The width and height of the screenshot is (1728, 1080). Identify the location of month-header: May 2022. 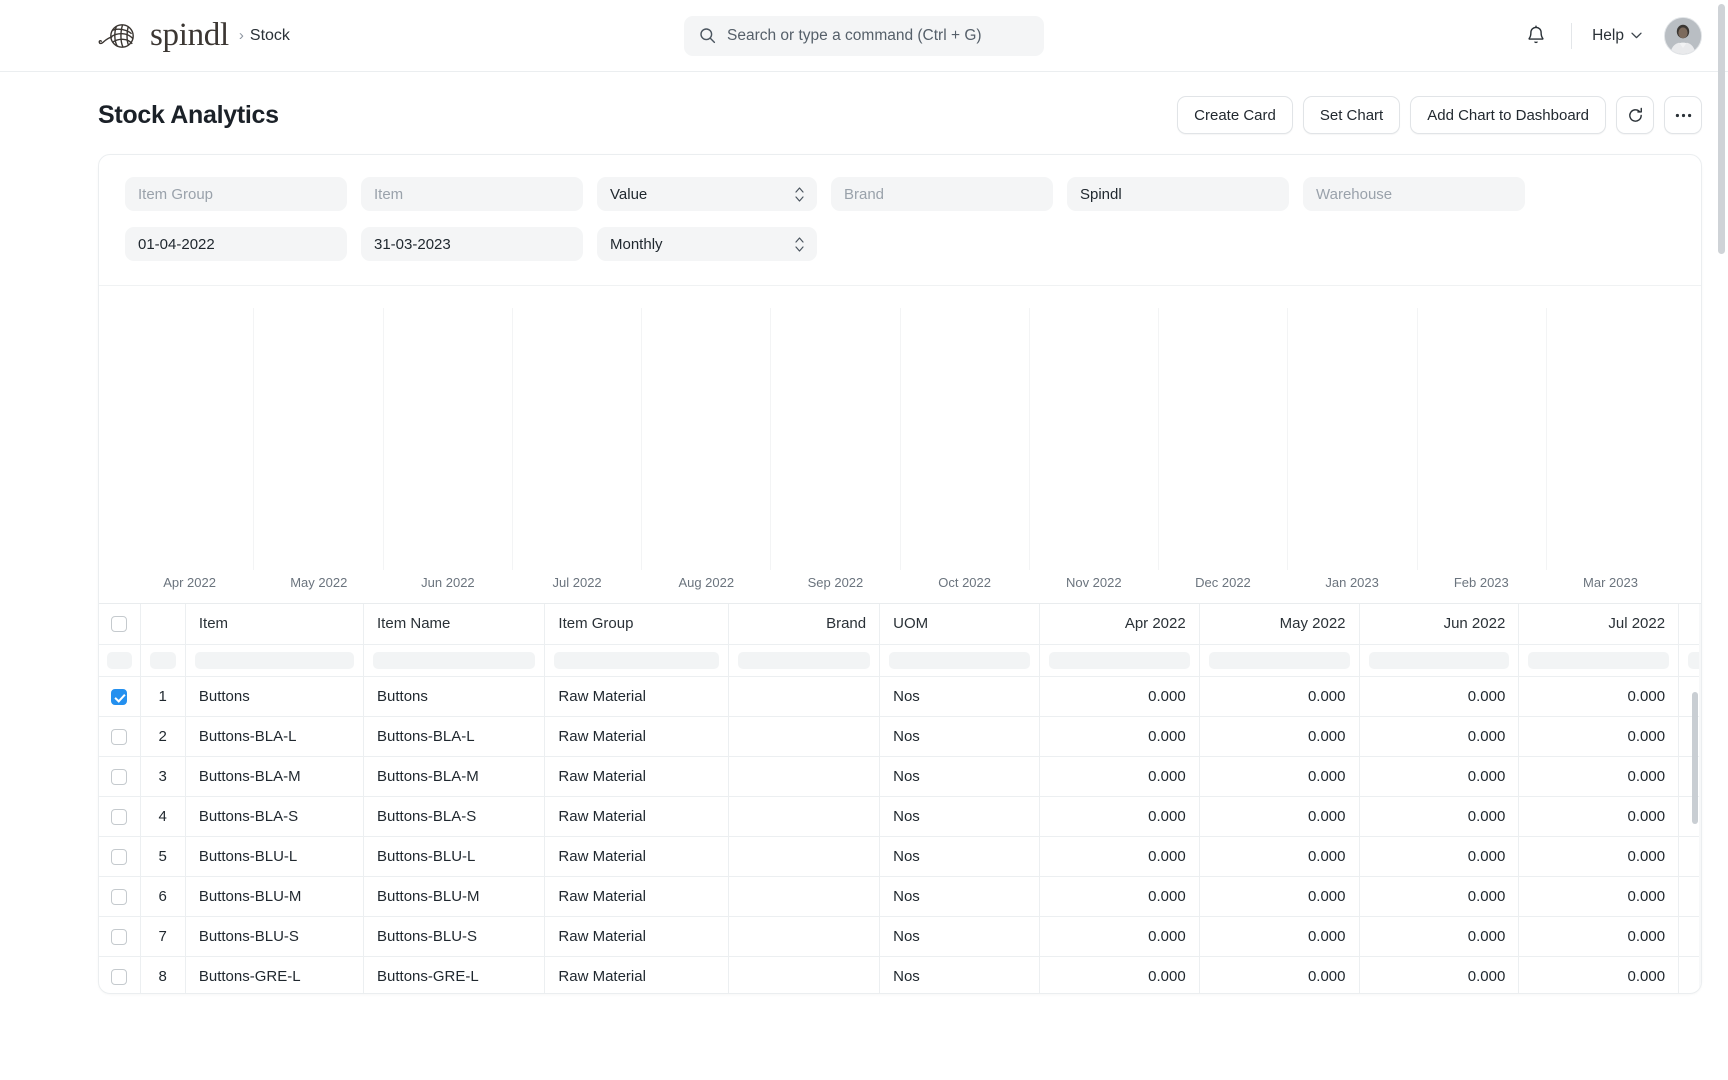
(1279, 624).